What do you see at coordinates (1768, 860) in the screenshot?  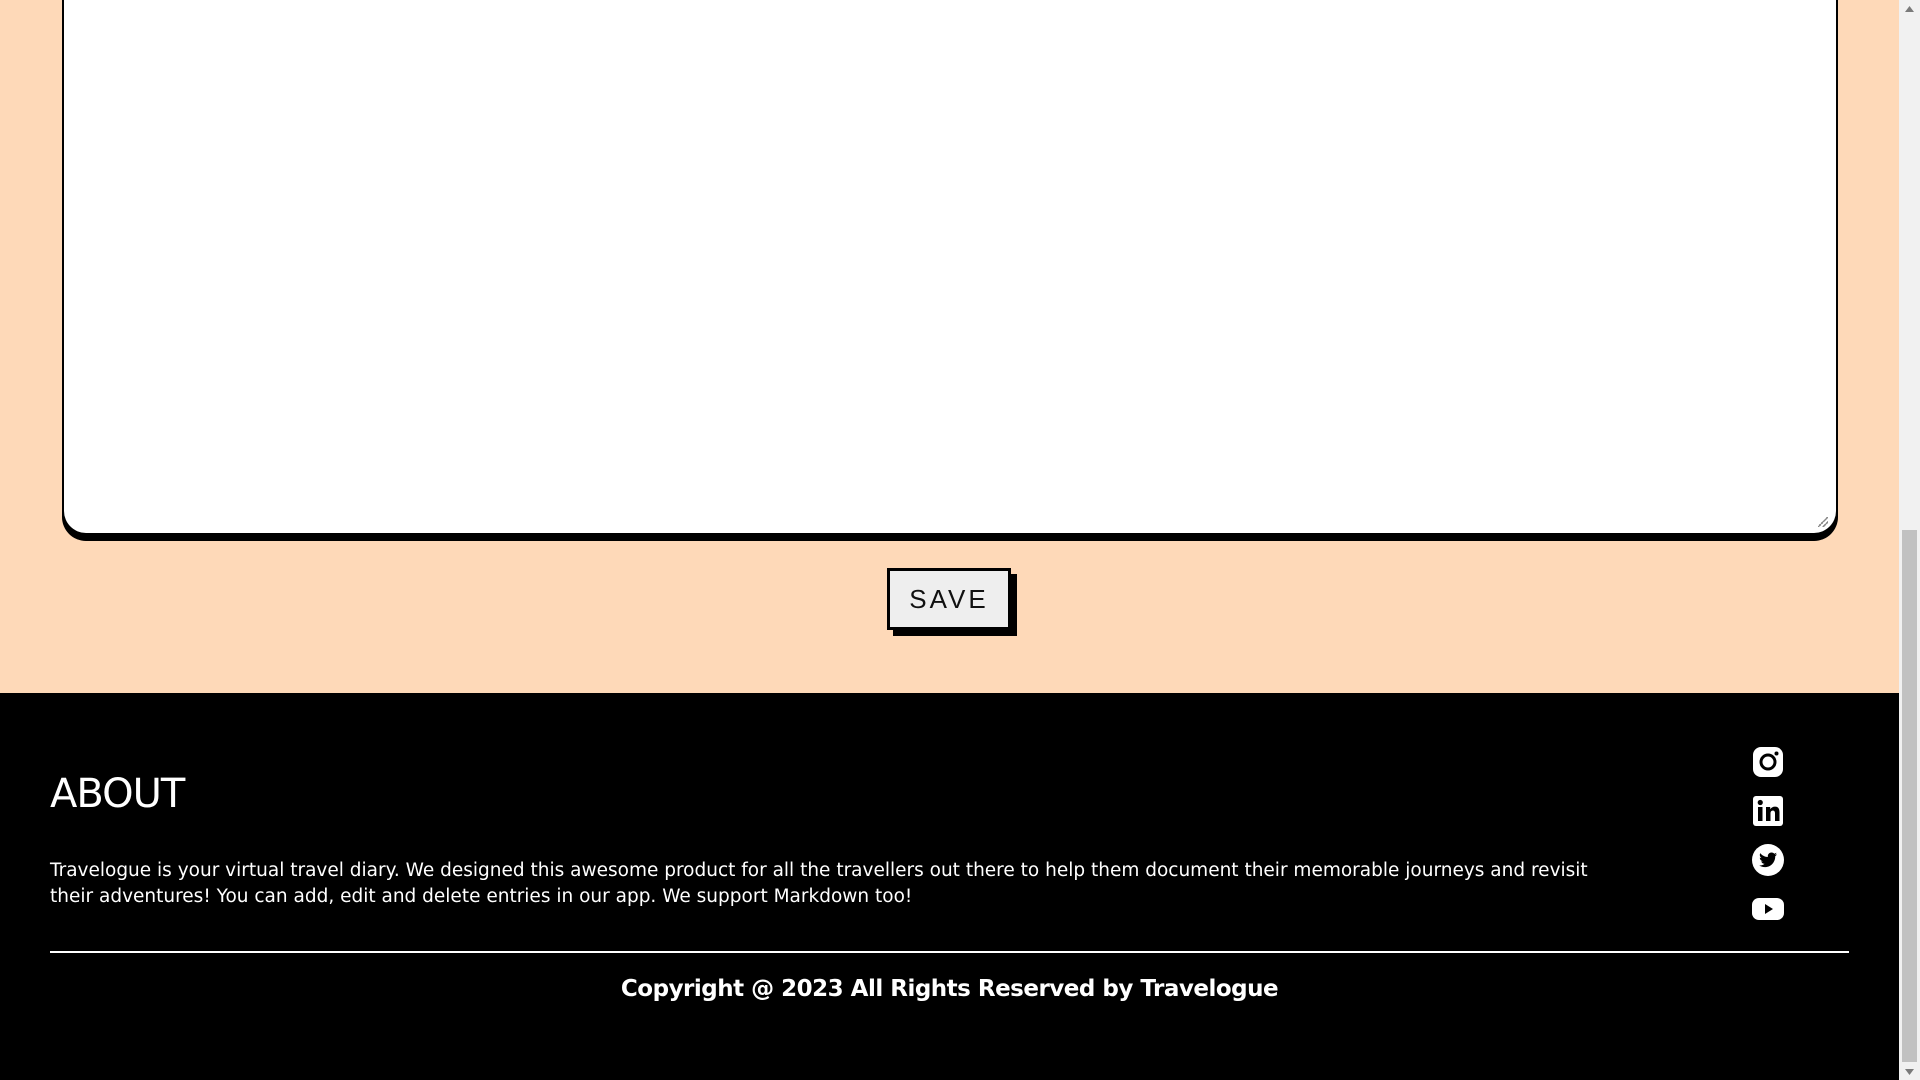 I see `twitter-icon` at bounding box center [1768, 860].